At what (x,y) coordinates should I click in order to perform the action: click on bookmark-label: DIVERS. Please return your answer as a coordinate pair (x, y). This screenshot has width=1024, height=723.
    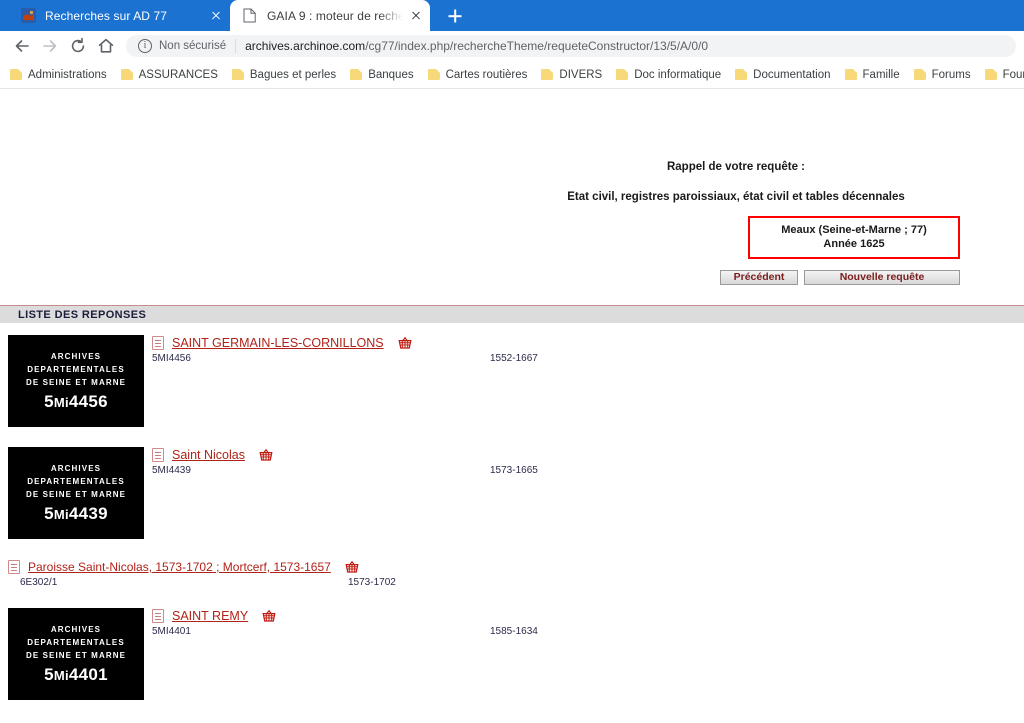
    Looking at the image, I should click on (581, 74).